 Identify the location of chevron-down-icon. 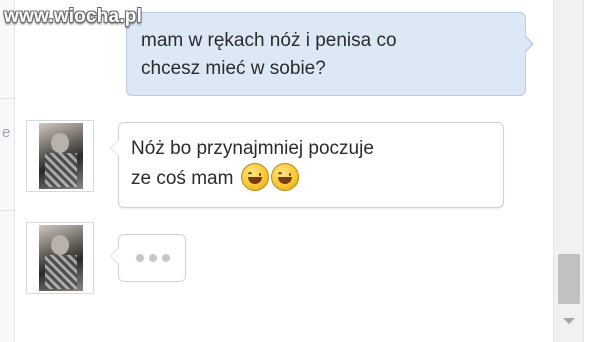
(569, 321).